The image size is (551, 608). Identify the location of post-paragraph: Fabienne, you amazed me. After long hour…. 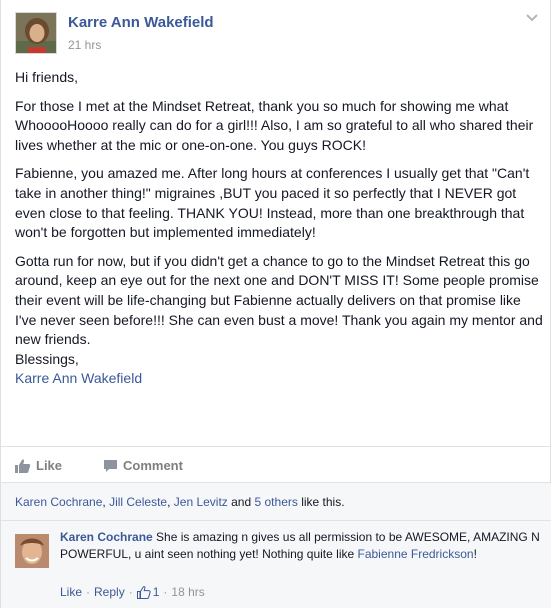
(272, 203).